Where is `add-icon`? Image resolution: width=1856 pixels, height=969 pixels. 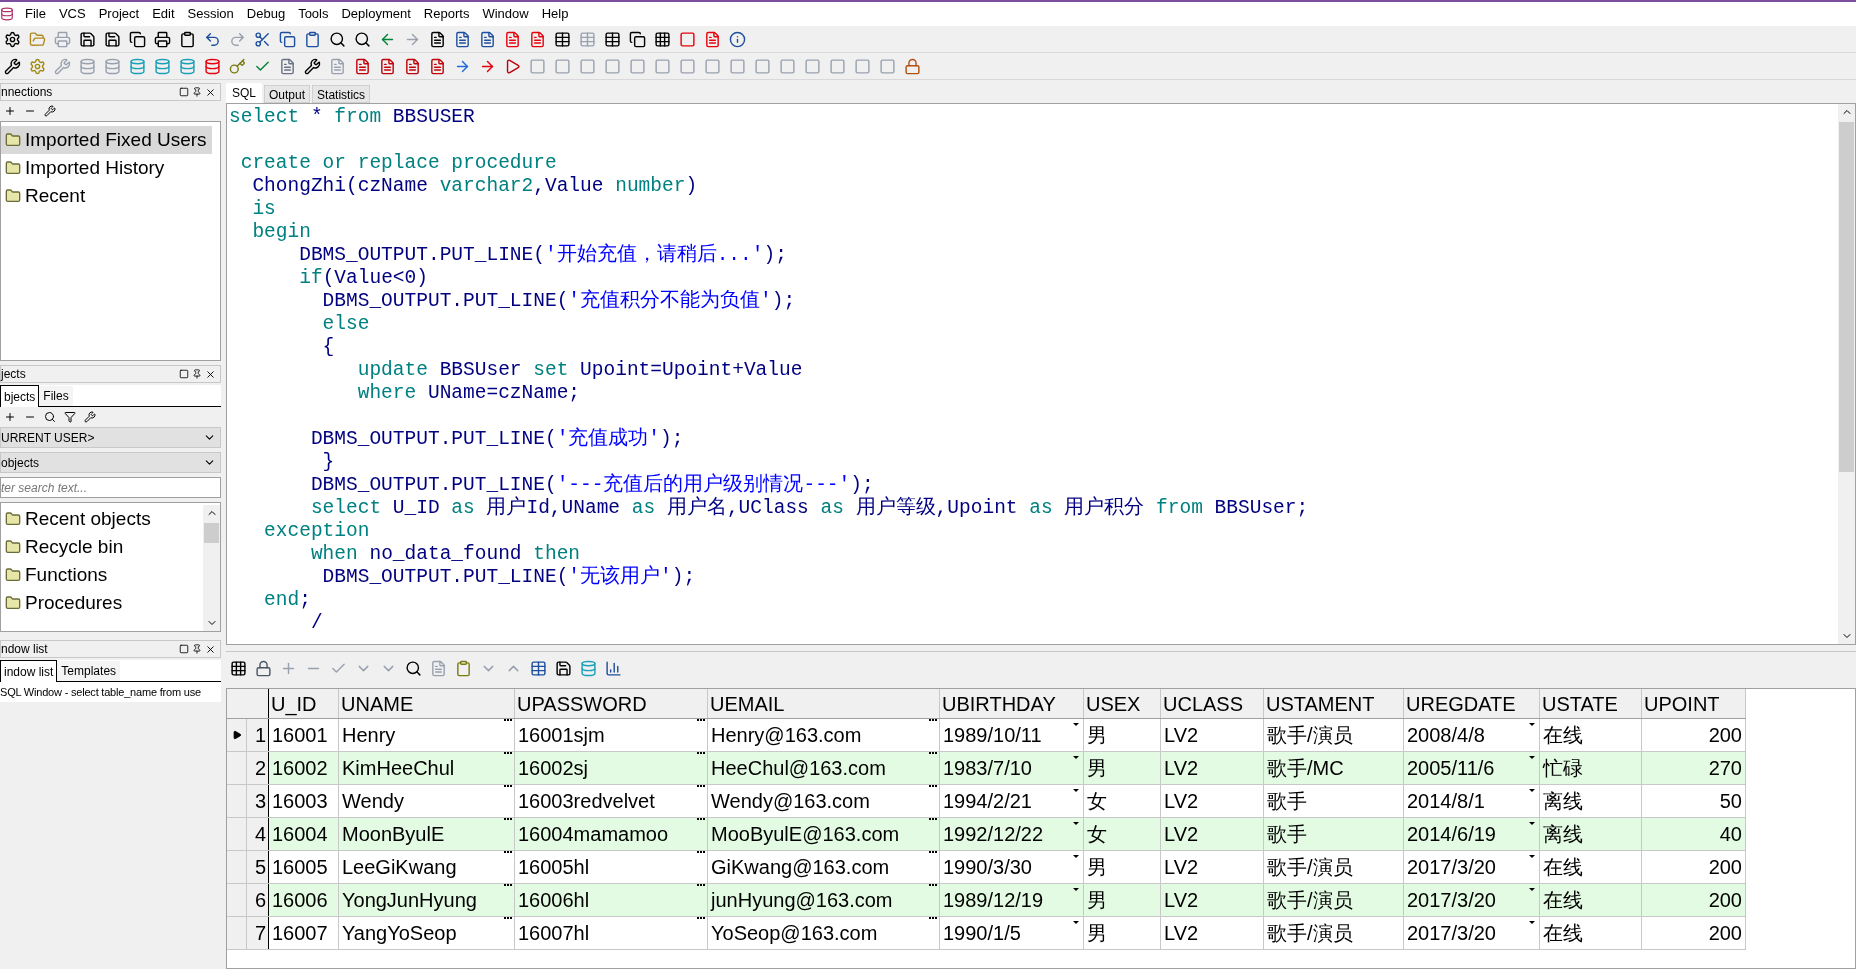
add-icon is located at coordinates (10, 417).